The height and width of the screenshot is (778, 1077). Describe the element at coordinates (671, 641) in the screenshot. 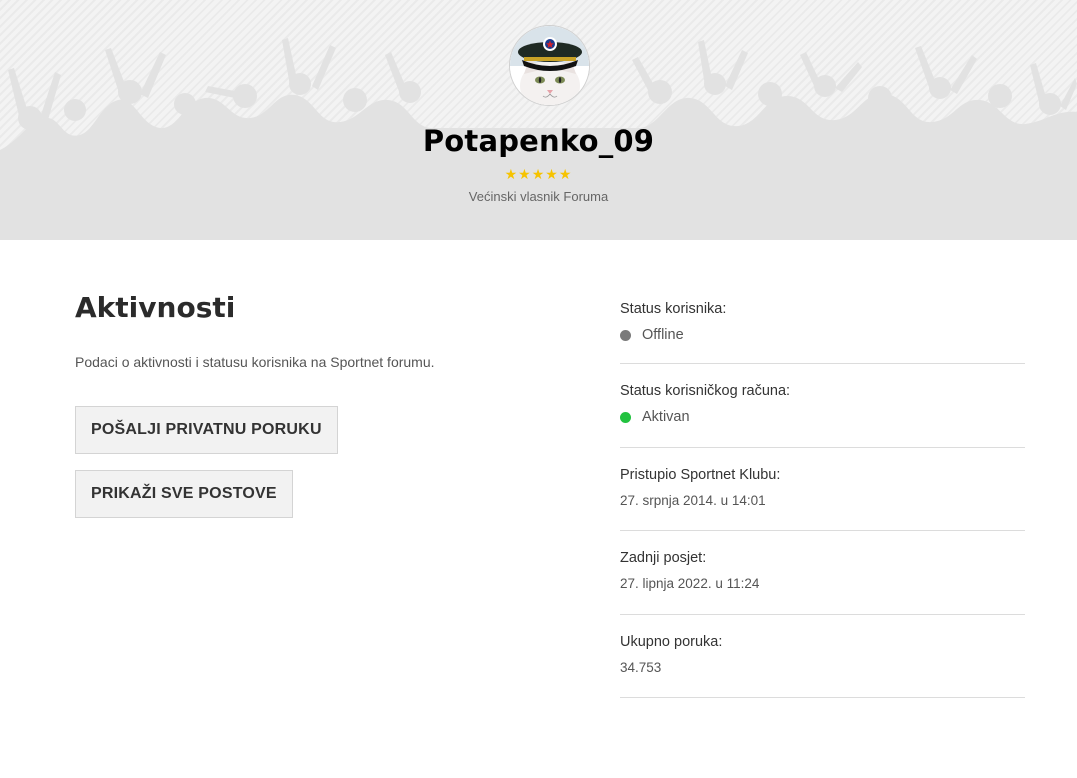

I see `info-label: Ukupno poruka:` at that location.